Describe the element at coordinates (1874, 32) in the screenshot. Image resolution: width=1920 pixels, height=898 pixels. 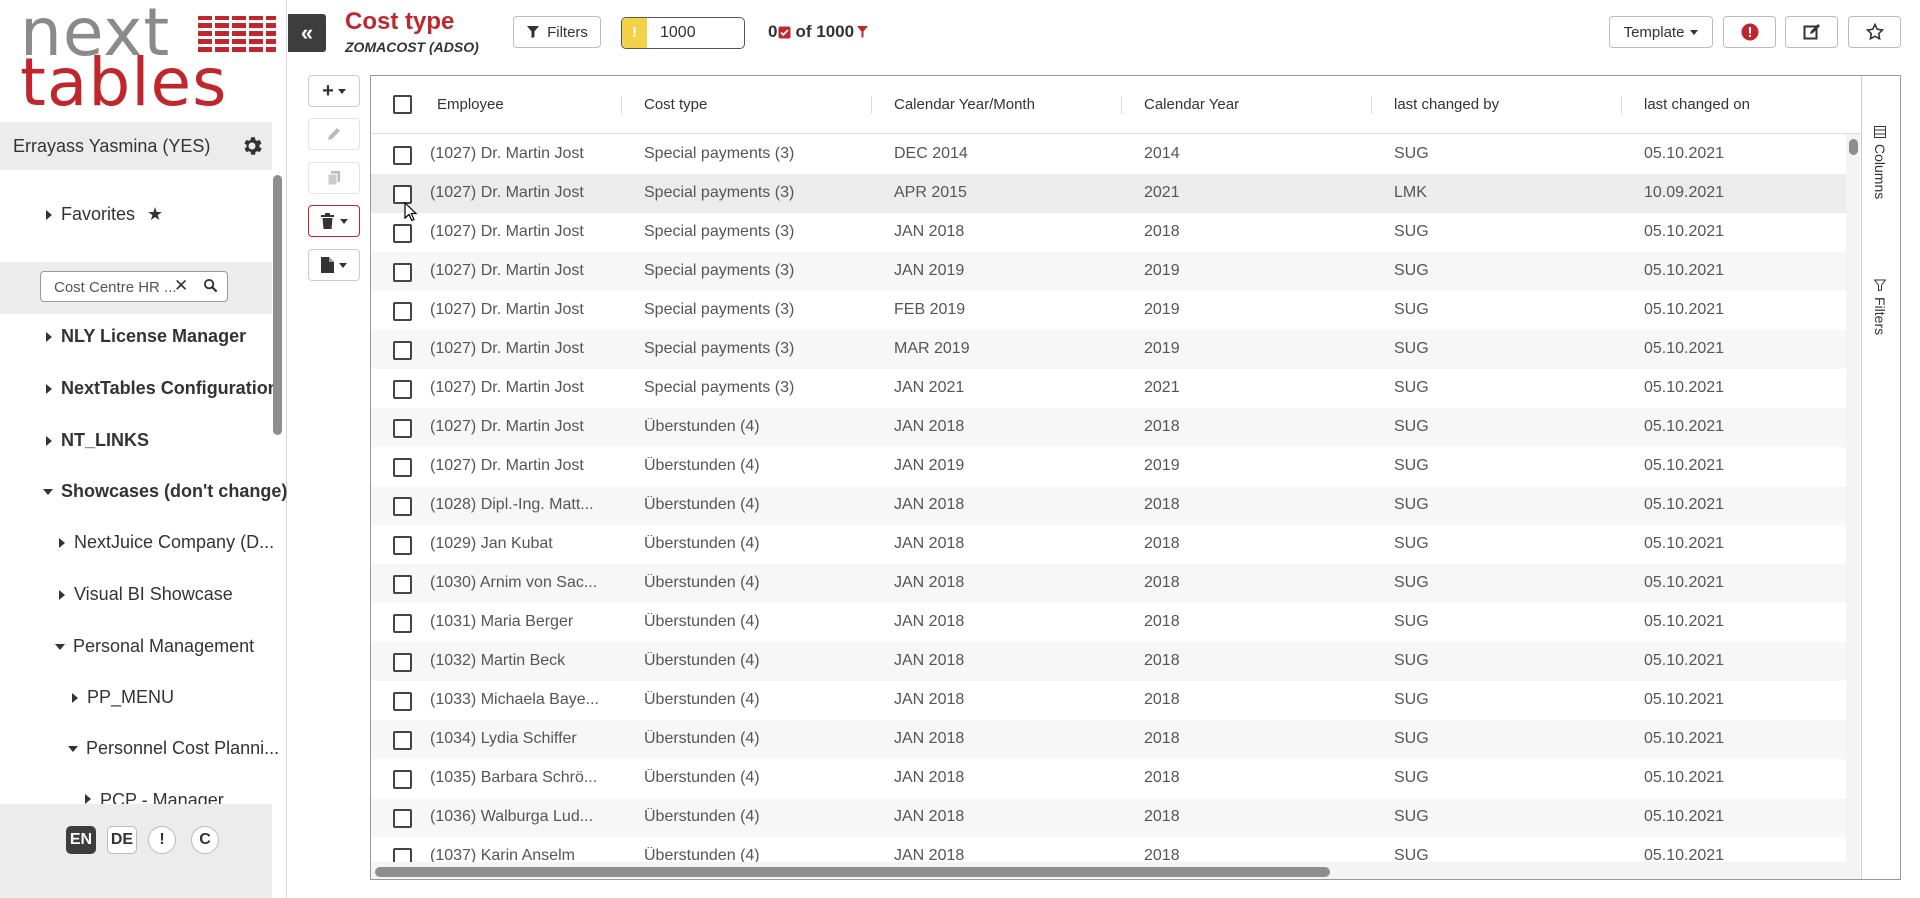
I see `favorite-button` at that location.